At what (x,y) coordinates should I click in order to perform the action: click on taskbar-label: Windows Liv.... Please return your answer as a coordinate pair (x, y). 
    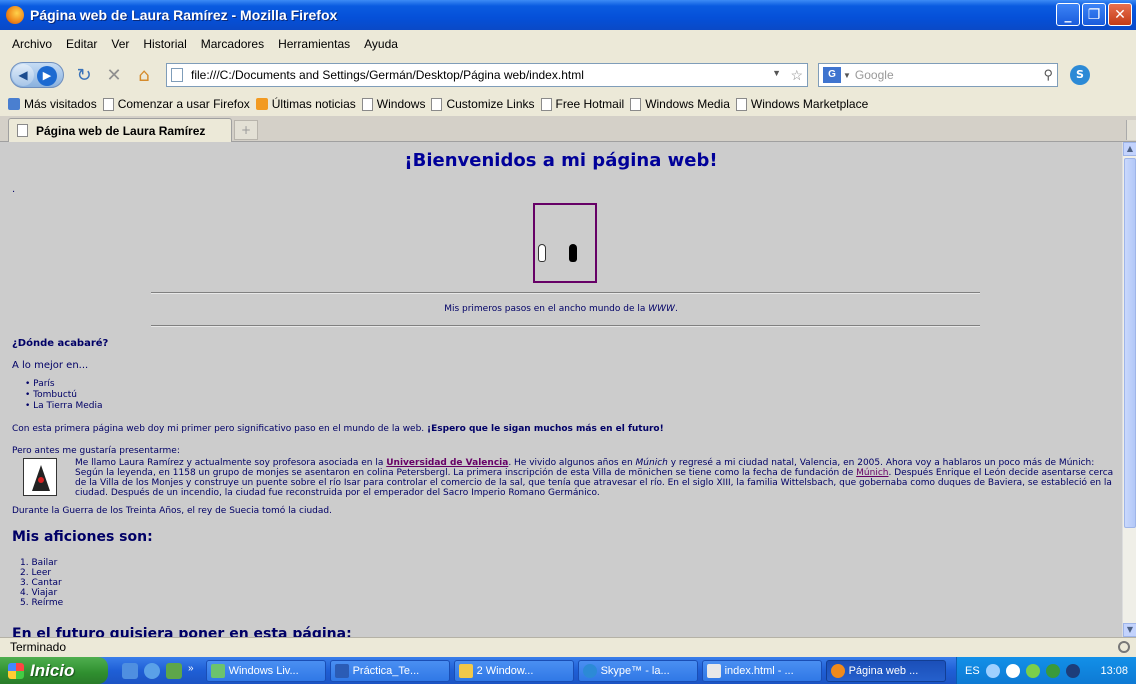
    Looking at the image, I should click on (263, 670).